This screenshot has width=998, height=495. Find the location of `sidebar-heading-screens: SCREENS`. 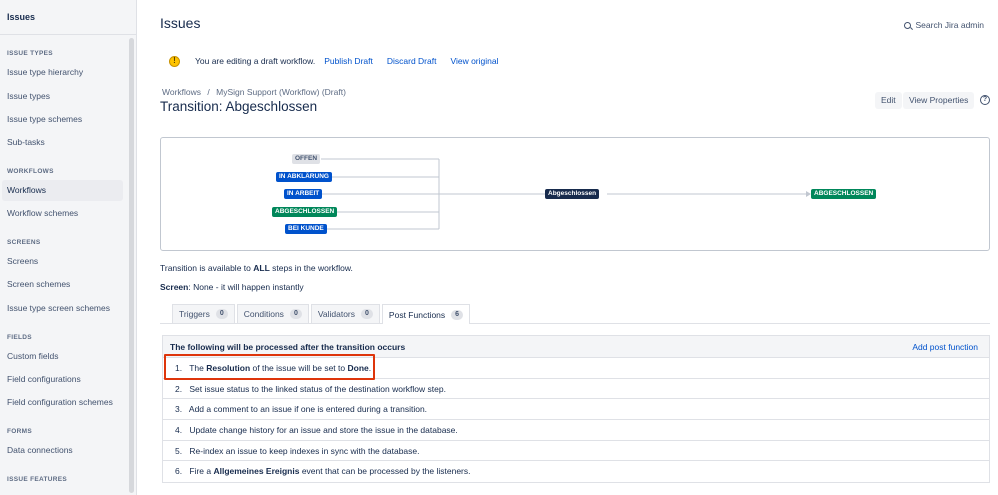

sidebar-heading-screens: SCREENS is located at coordinates (24, 242).